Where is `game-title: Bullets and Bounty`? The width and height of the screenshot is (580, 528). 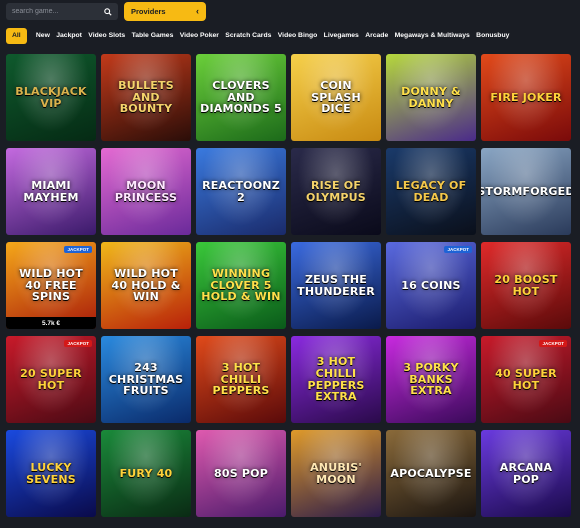
game-title: Bullets and Bounty is located at coordinates (146, 97).